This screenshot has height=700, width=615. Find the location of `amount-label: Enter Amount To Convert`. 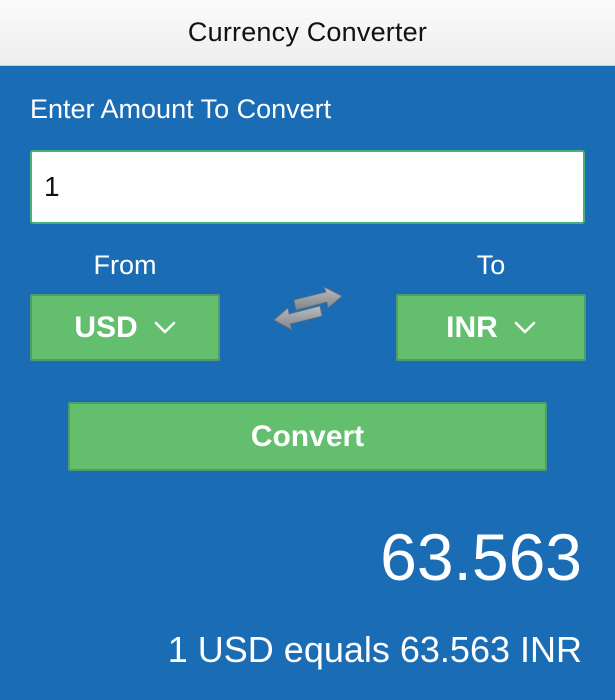

amount-label: Enter Amount To Convert is located at coordinates (181, 109).